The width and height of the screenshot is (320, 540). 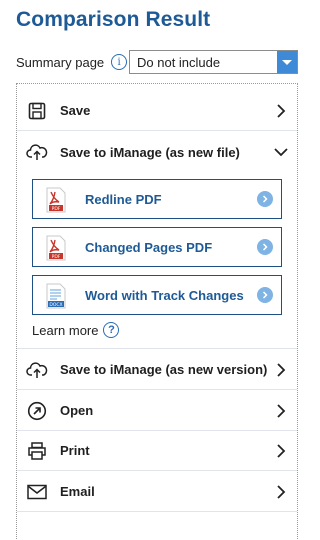 I want to click on summary-page-row: Summary page i Do not include, so click(x=157, y=62).